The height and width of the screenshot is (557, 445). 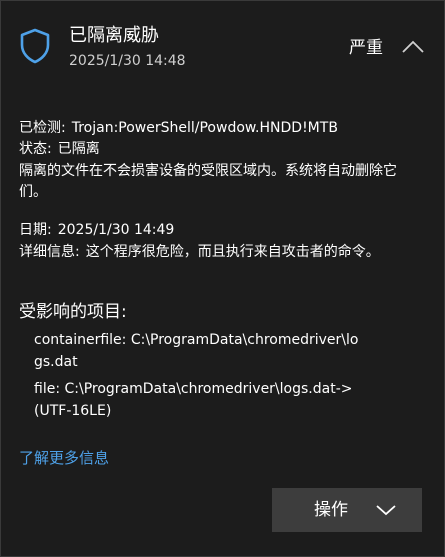 What do you see at coordinates (127, 61) in the screenshot?
I see `notification-timestamp: 2025/1/30 14:48` at bounding box center [127, 61].